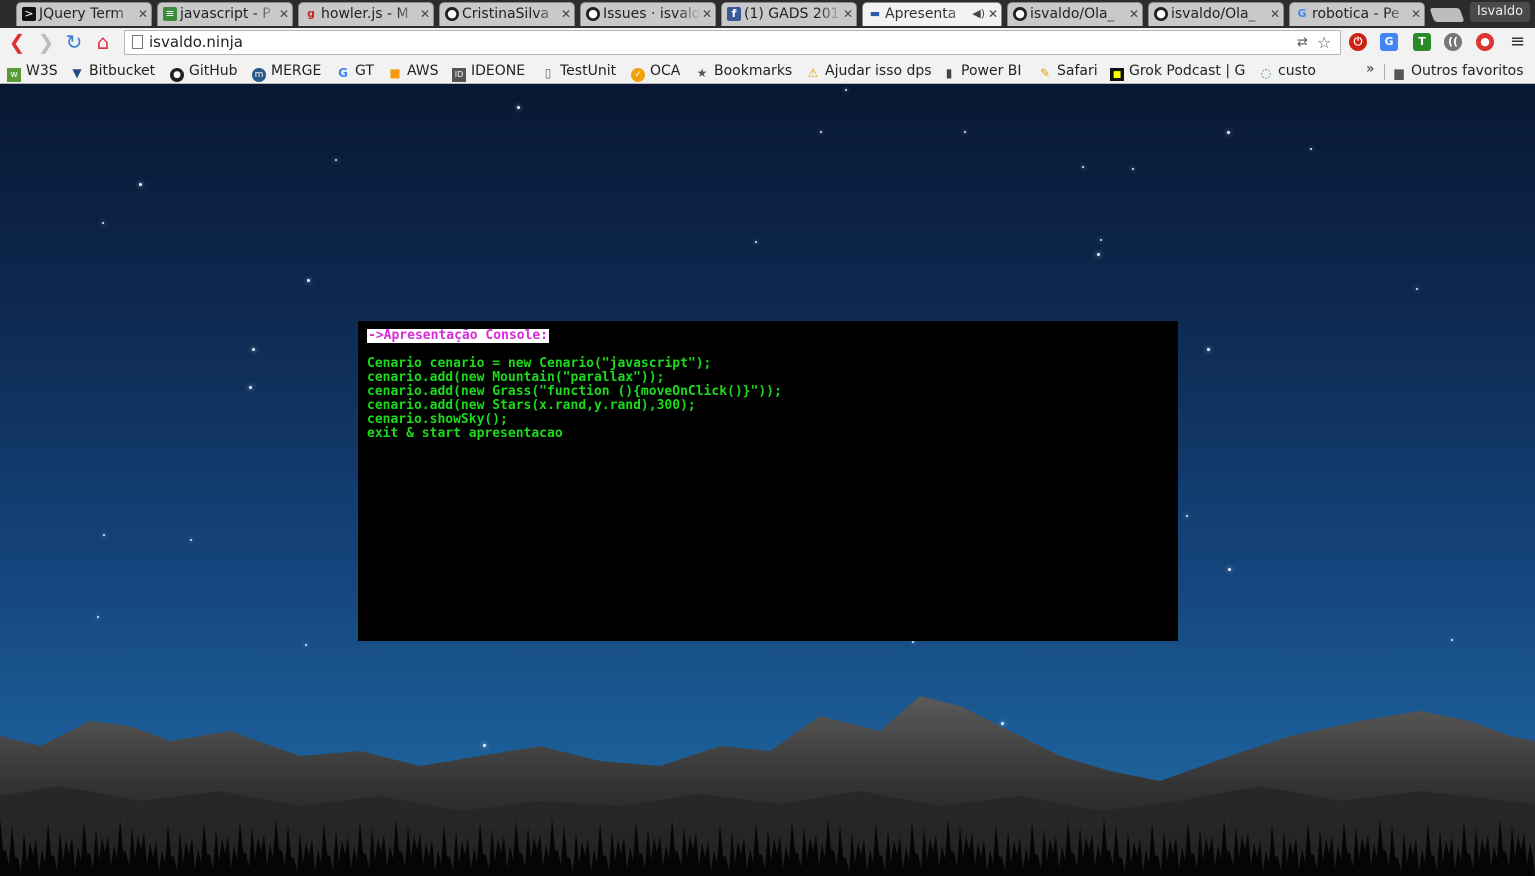 This screenshot has width=1535, height=876. What do you see at coordinates (744, 71) in the screenshot?
I see `bookmark-bookmarks: ★ Bookmarks` at bounding box center [744, 71].